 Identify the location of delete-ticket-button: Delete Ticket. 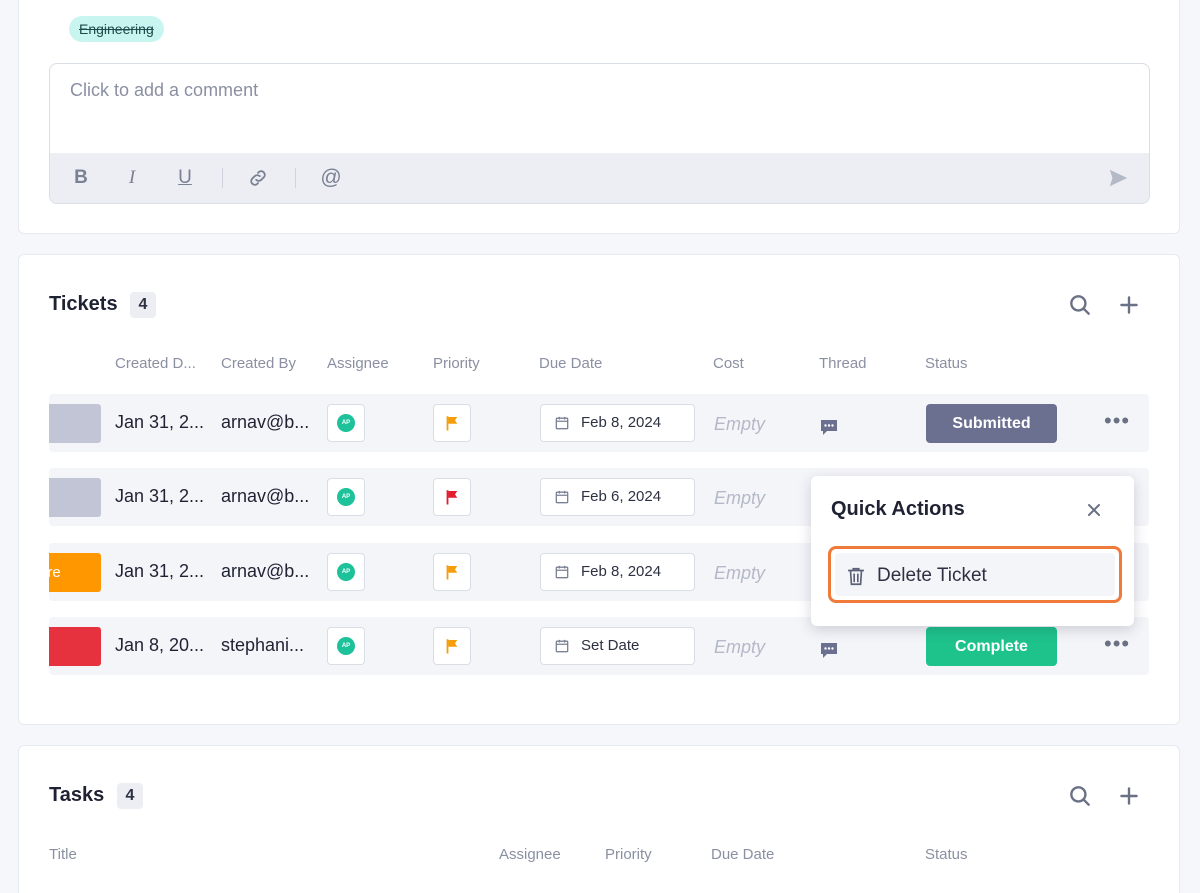
(975, 574).